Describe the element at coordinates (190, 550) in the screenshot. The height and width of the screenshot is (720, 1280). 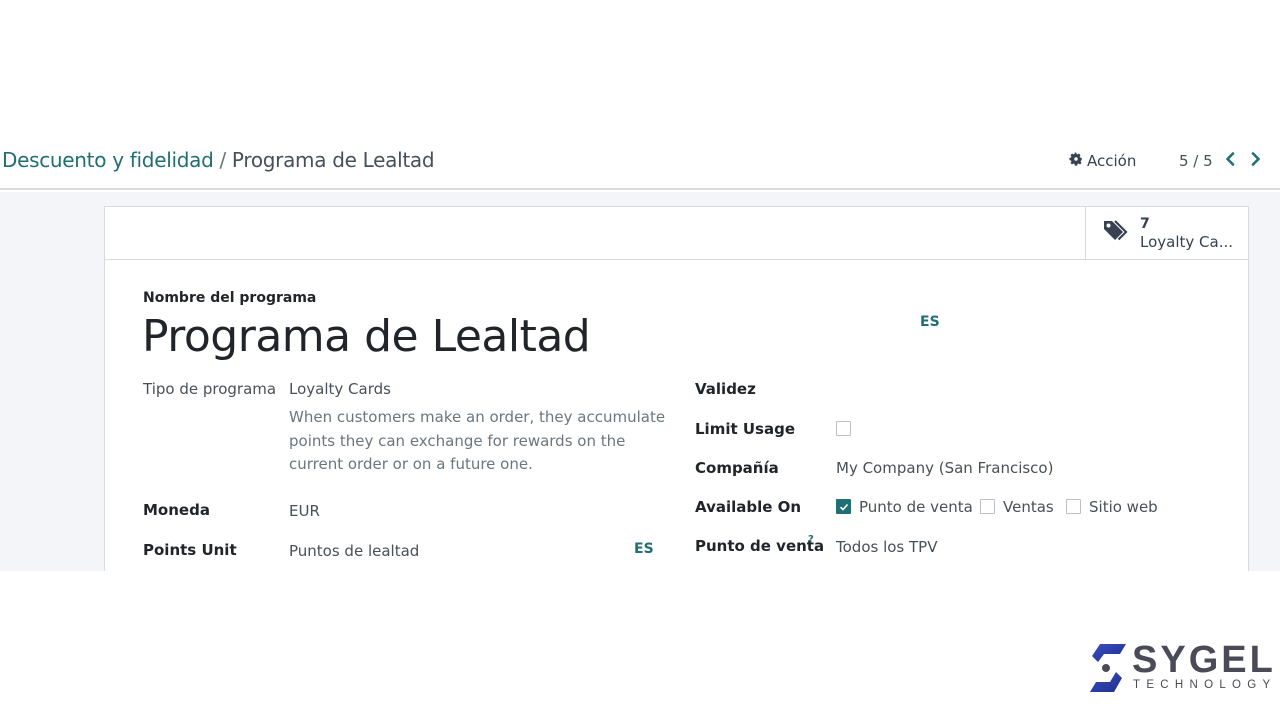
I see `points-unit-label: Points Unit` at that location.